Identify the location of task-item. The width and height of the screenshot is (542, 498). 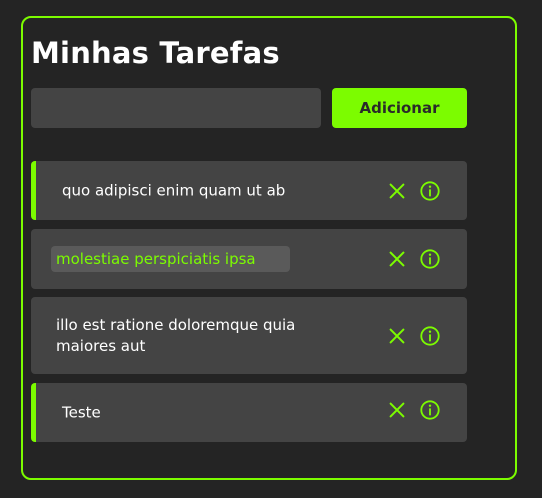
(249, 259).